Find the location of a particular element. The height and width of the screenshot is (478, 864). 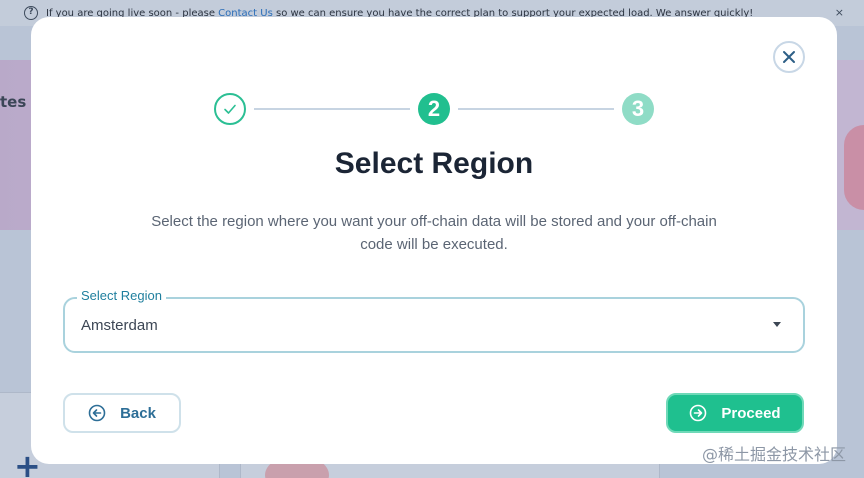

proceed-button-label: Proceed is located at coordinates (751, 413).